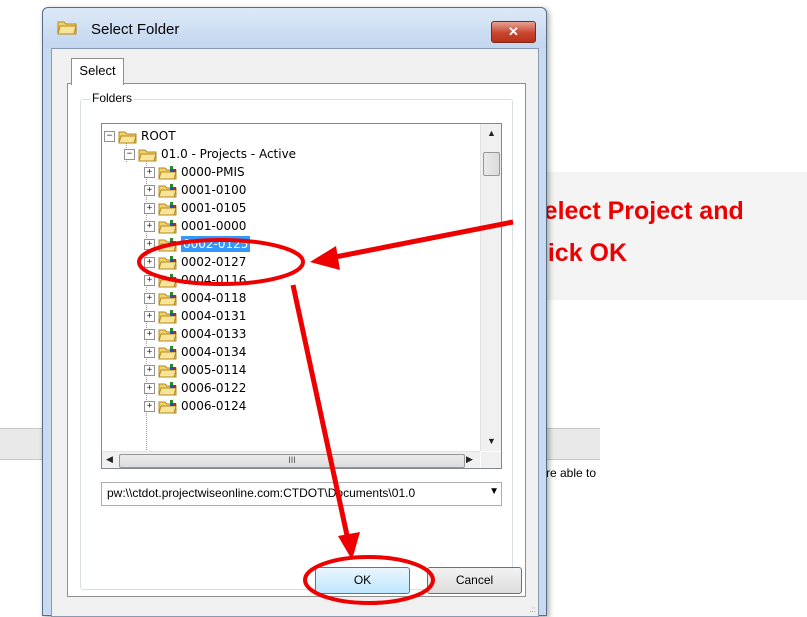 The image size is (807, 617). What do you see at coordinates (491, 441) in the screenshot?
I see `scroll-down-icon: ▼` at bounding box center [491, 441].